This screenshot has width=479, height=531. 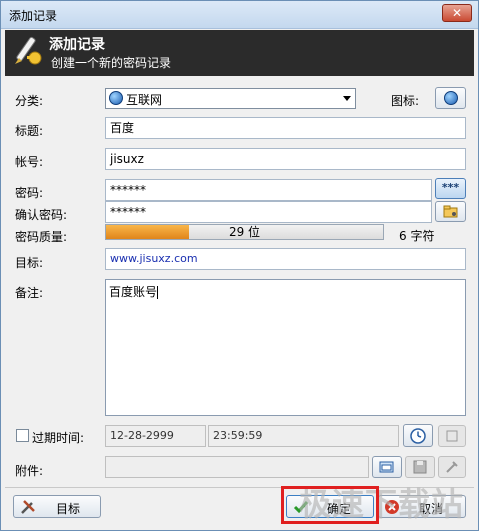 I want to click on attach-save-button, so click(x=420, y=467).